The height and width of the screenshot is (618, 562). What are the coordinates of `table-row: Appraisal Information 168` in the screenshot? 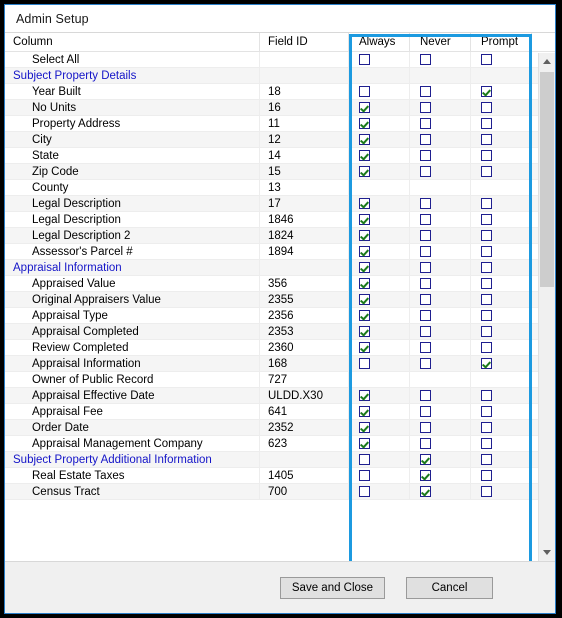 It's located at (280, 364).